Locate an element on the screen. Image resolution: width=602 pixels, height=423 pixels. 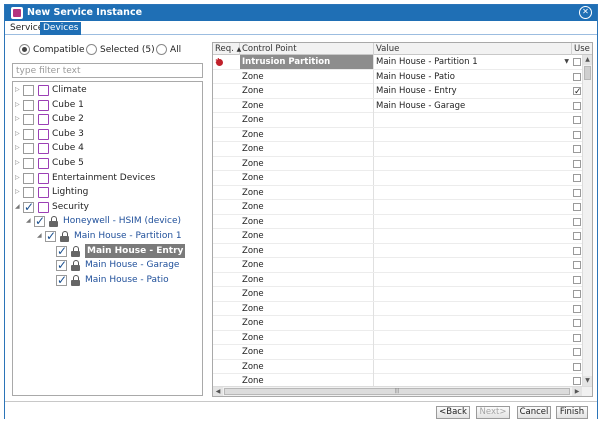
table-row: Zone Main House - Garage is located at coordinates (397, 105).